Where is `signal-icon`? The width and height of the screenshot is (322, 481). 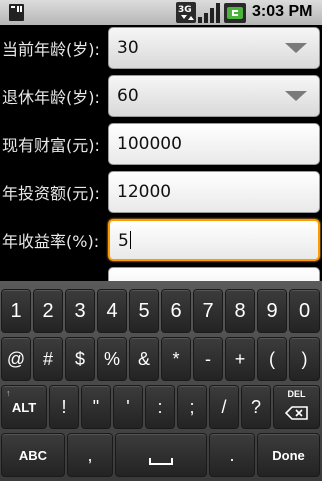 signal-icon is located at coordinates (209, 13).